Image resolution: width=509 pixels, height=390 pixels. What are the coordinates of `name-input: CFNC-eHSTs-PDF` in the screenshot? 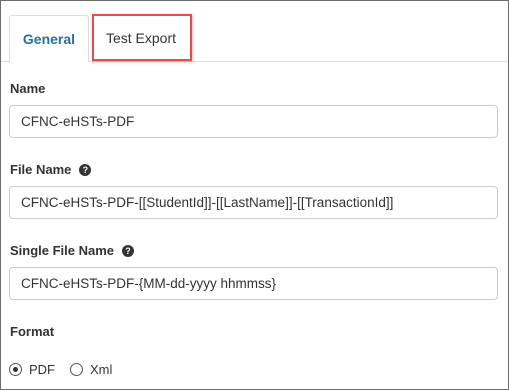 It's located at (253, 121).